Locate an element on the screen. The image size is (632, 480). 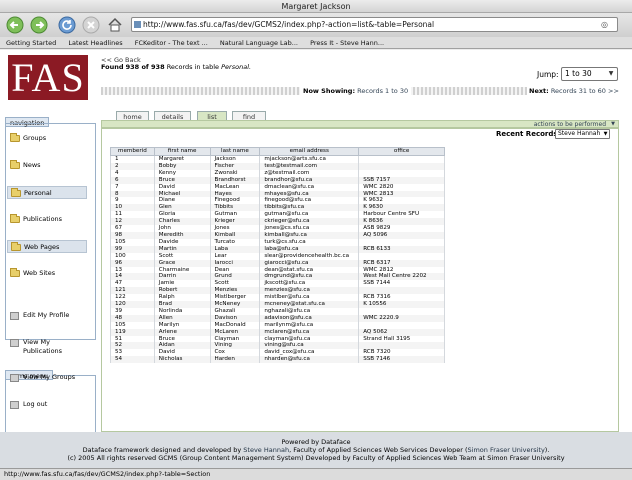
menu-log-out: Log out is located at coordinates (49, 404).